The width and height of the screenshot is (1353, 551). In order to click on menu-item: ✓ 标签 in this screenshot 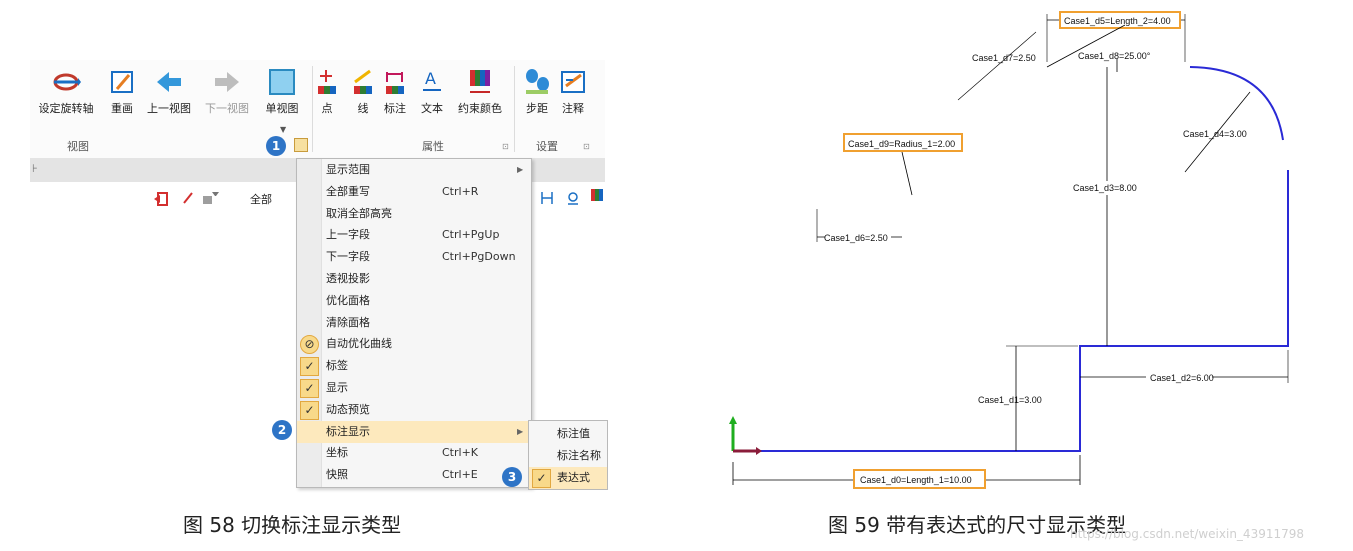, I will do `click(414, 366)`.